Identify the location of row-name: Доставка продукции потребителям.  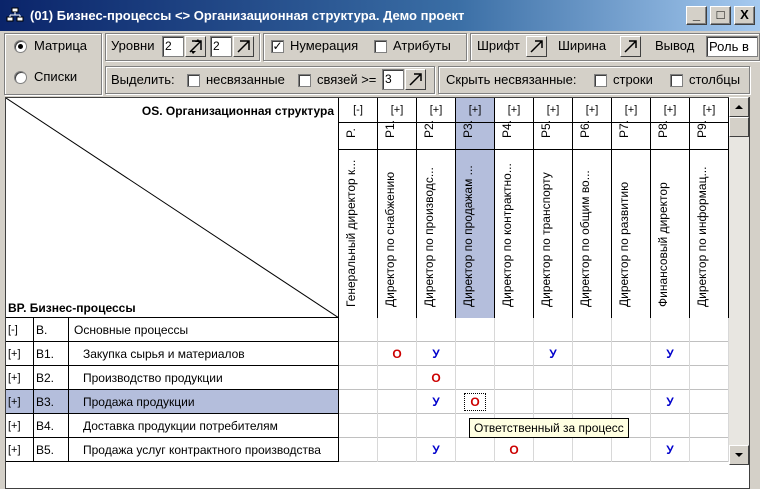
(204, 426).